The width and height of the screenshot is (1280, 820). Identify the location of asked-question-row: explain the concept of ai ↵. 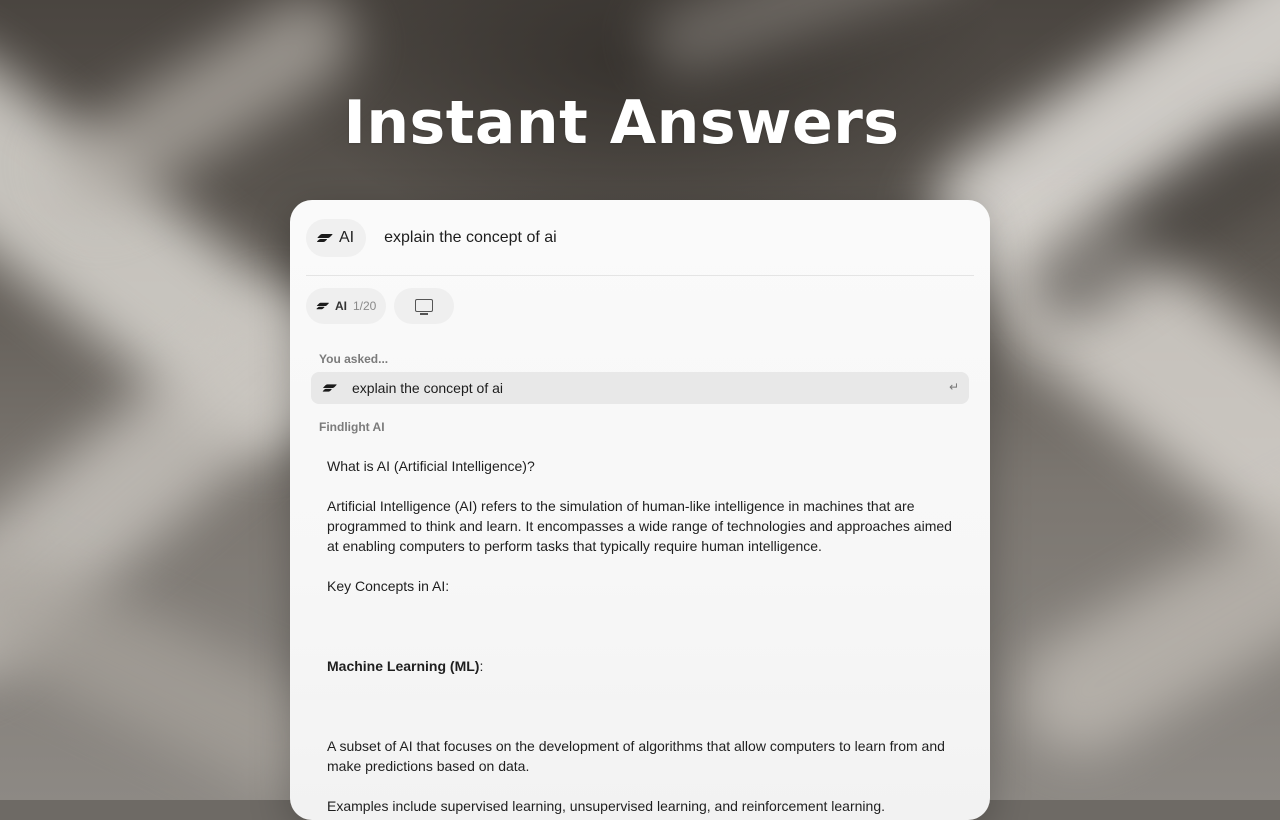
(640, 388).